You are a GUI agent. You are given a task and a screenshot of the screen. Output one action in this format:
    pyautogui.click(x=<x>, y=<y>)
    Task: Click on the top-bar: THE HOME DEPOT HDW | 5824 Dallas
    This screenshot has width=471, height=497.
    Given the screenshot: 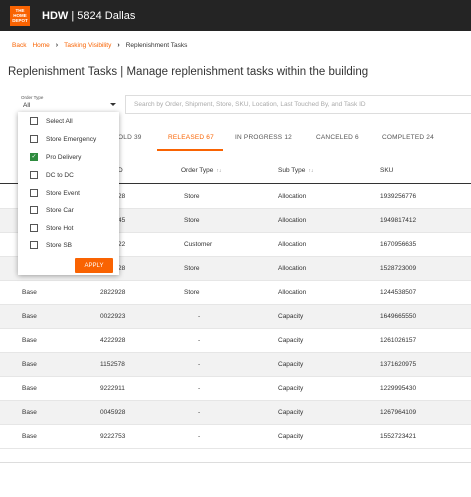 What is the action you would take?
    pyautogui.click(x=235, y=15)
    